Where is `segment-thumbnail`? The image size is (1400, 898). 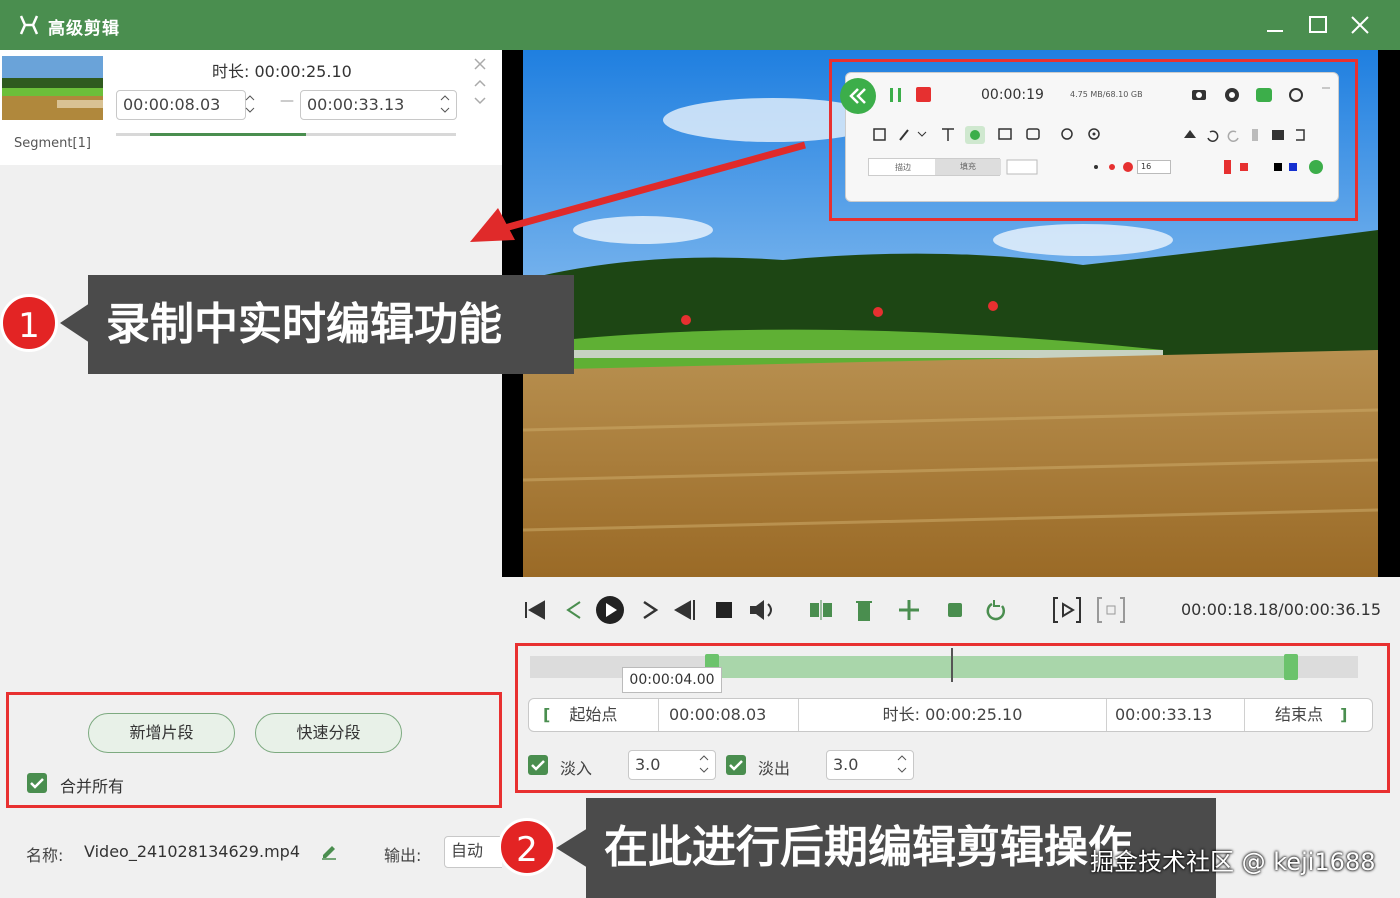 segment-thumbnail is located at coordinates (52, 88).